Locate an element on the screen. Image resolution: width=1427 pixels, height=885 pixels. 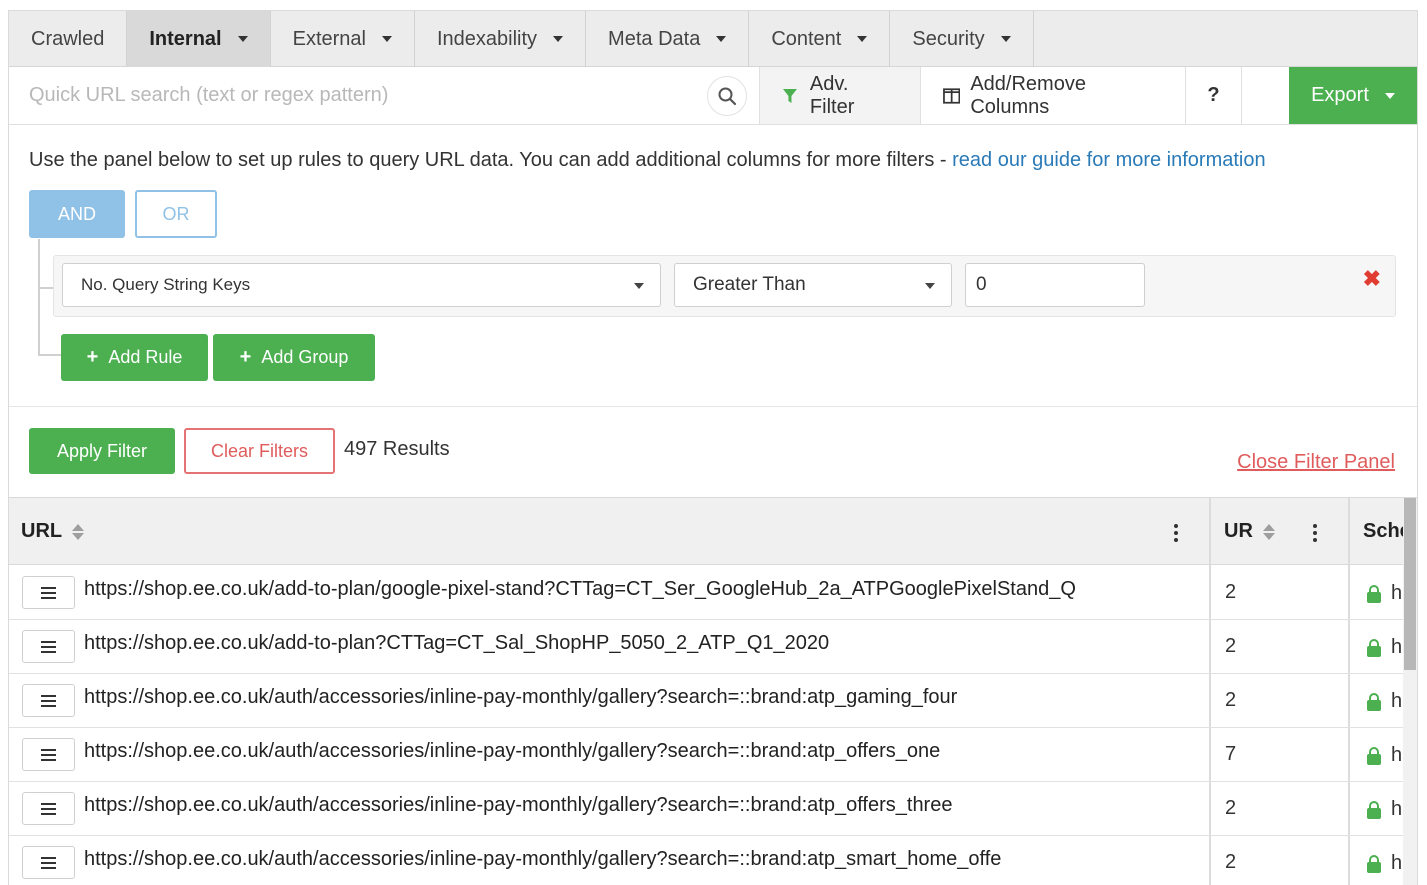
rule-field-select: No. Query String Keys is located at coordinates (361, 285).